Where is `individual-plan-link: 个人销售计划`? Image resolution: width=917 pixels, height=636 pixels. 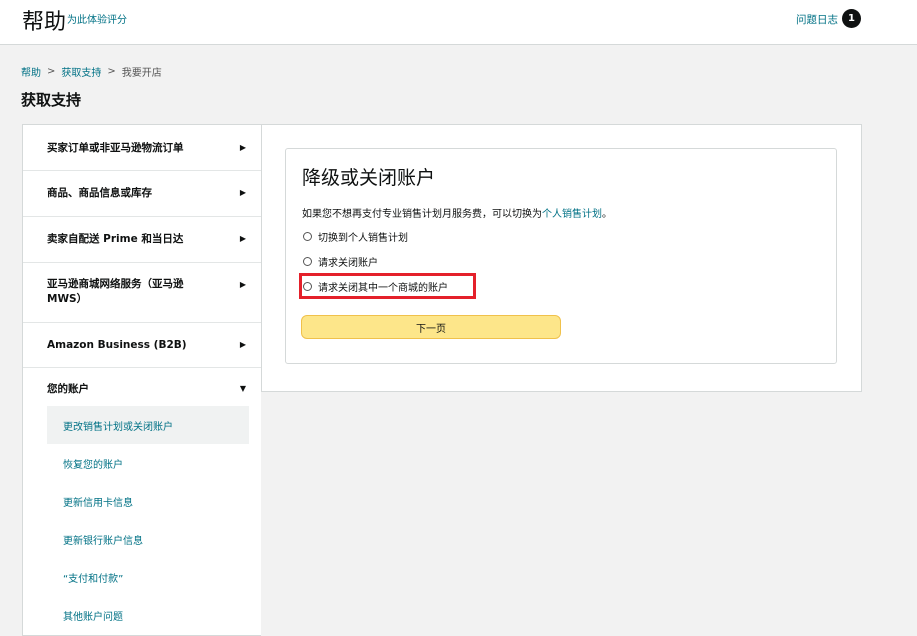
individual-plan-link: 个人销售计划 is located at coordinates (572, 214).